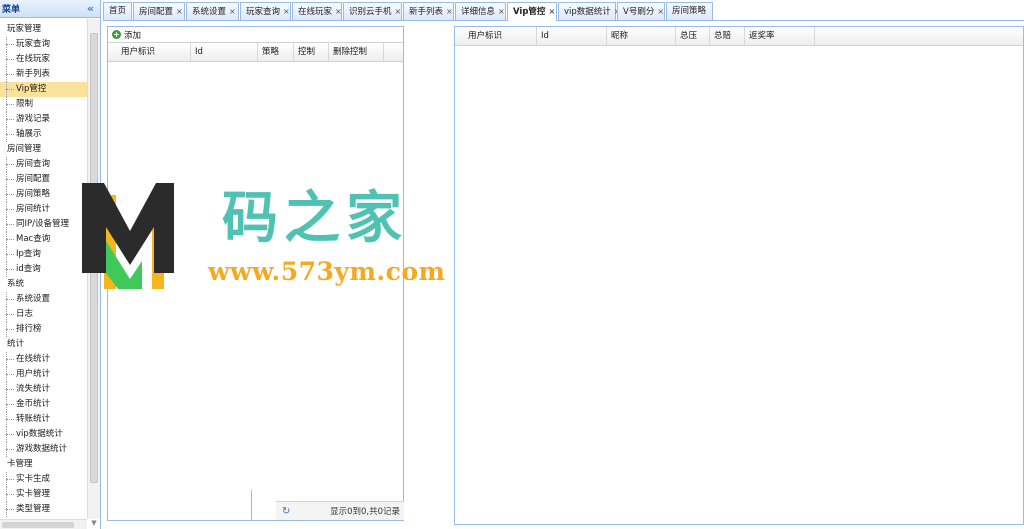 The width and height of the screenshot is (1024, 529). I want to click on plus-circle-icon: +, so click(116, 34).